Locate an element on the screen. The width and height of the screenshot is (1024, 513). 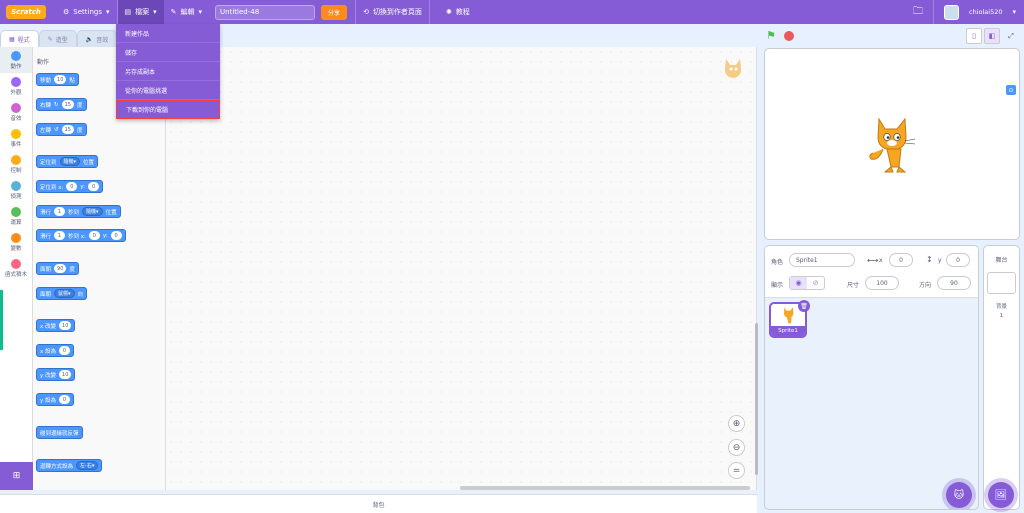
block-rotation-style: 迴轉方式設為 左-右 ▾ is located at coordinates (69, 465).